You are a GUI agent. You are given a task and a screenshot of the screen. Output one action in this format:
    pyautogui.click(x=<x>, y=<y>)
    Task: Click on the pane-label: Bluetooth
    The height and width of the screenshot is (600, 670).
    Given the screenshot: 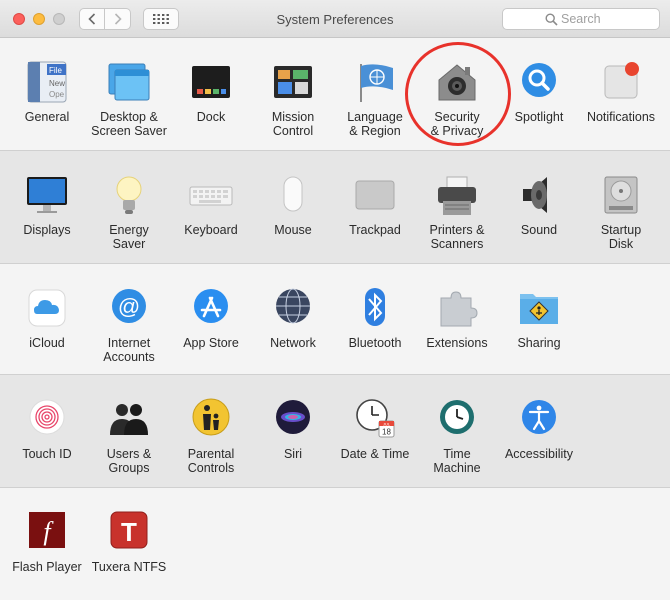 What is the action you would take?
    pyautogui.click(x=375, y=343)
    